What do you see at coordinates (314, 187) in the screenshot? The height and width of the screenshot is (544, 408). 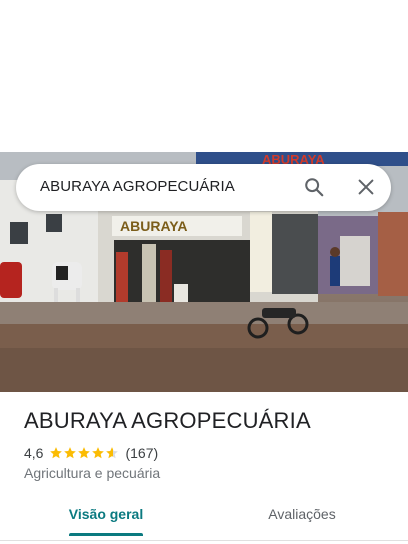 I see `search-icon` at bounding box center [314, 187].